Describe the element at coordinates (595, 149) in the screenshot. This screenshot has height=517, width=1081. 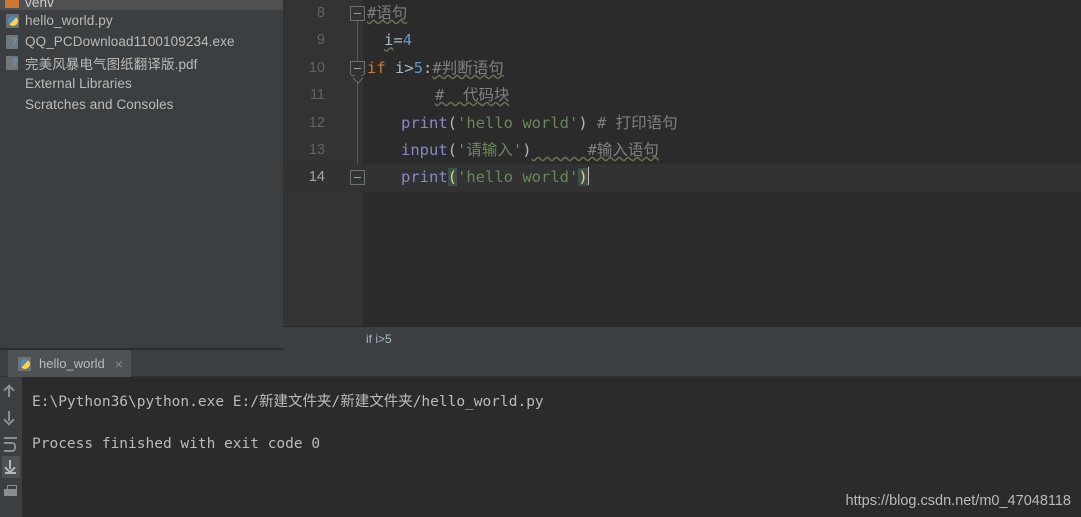
I see `token-comment: #输入语句` at that location.